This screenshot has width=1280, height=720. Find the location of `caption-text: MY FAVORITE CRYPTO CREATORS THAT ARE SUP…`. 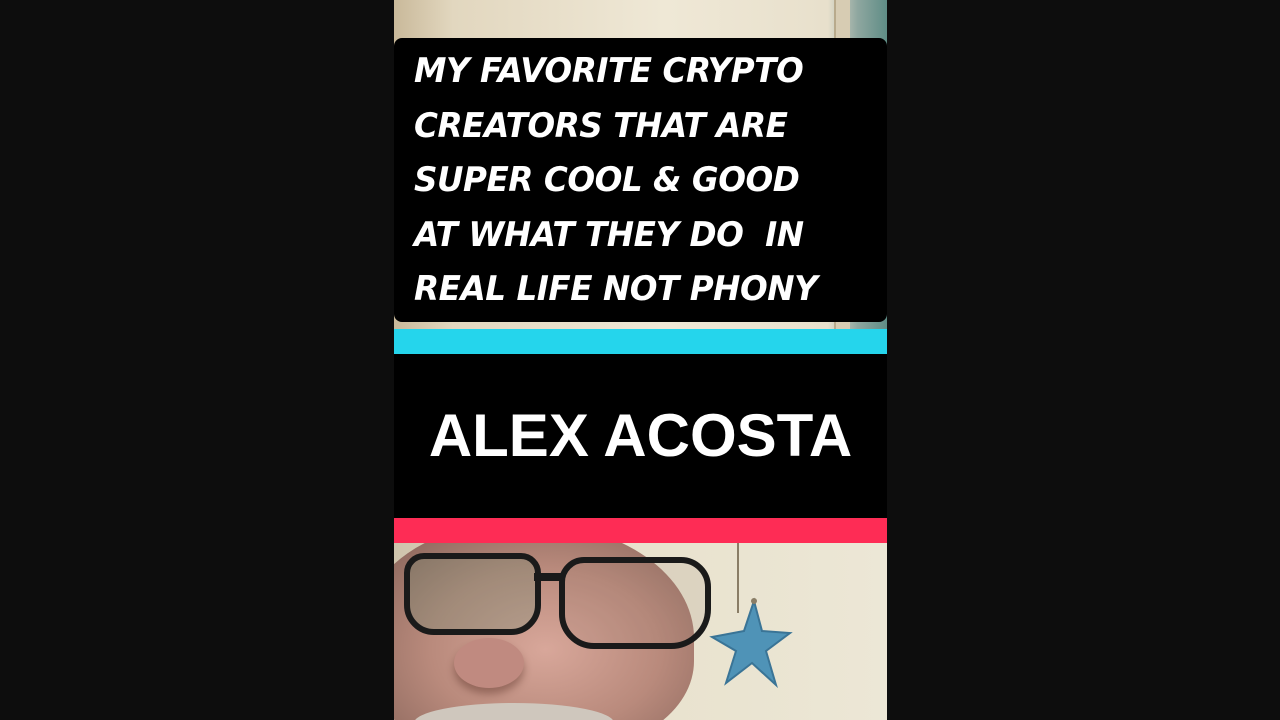

caption-text: MY FAVORITE CRYPTO CREATORS THAT ARE SUP… is located at coordinates (616, 180).